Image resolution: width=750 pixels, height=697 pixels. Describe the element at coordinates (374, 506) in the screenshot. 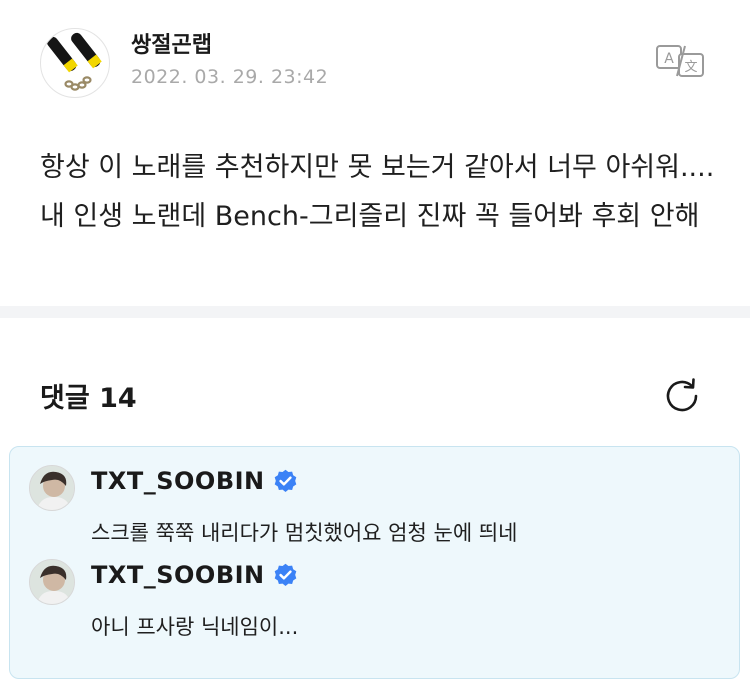

I see `comment-item: TXT_SOOBIN 스크롤 쭉쭉 내리다가 멈칫했어요 엄청 눈에 띄네` at that location.